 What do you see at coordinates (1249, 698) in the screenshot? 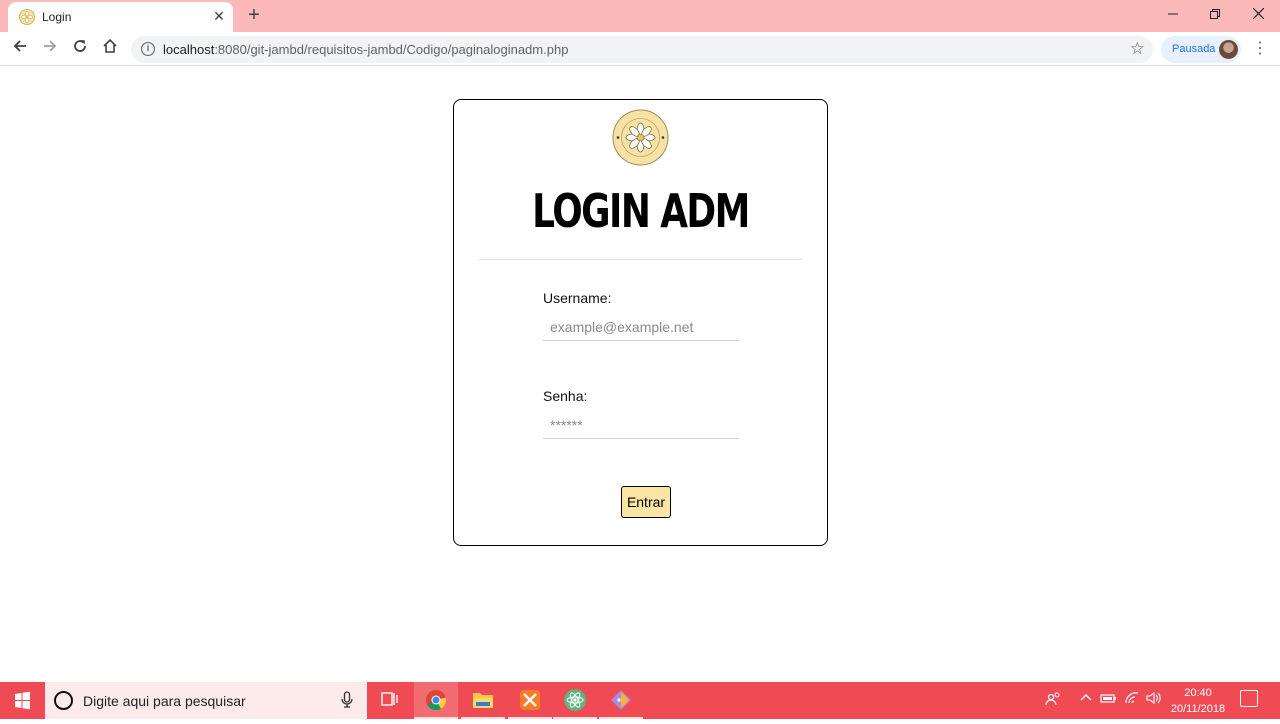
I see `notification-icon` at bounding box center [1249, 698].